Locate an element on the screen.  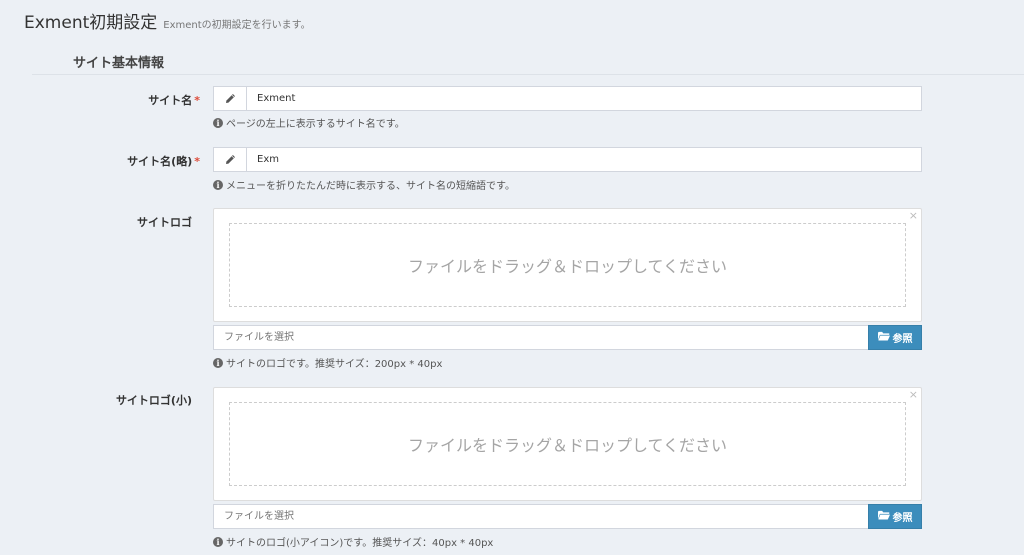
site-logo-drop-zone: ファイルをドラッグ＆ドロップしてください is located at coordinates (567, 265).